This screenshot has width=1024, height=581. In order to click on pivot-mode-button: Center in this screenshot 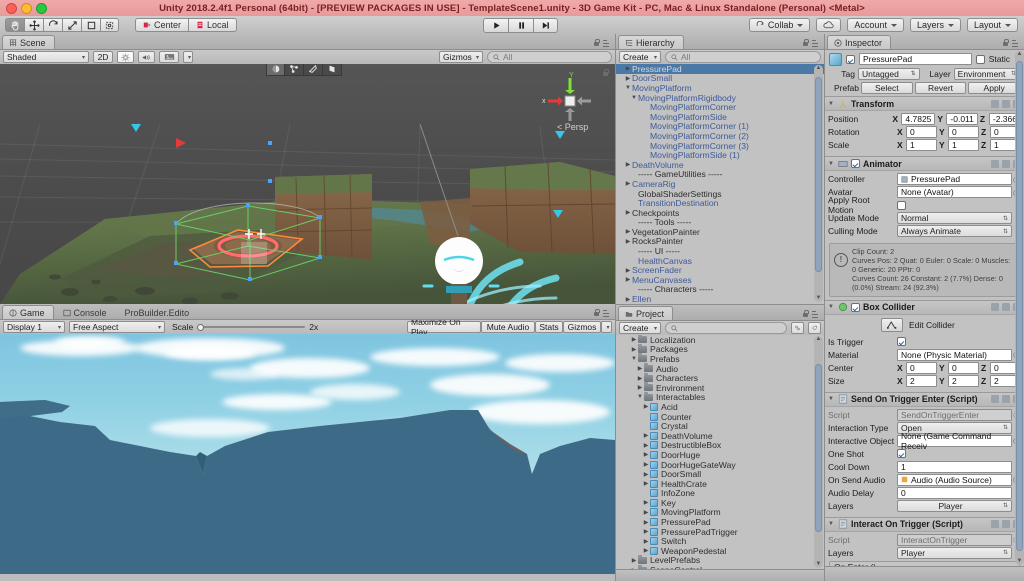, I will do `click(162, 25)`.